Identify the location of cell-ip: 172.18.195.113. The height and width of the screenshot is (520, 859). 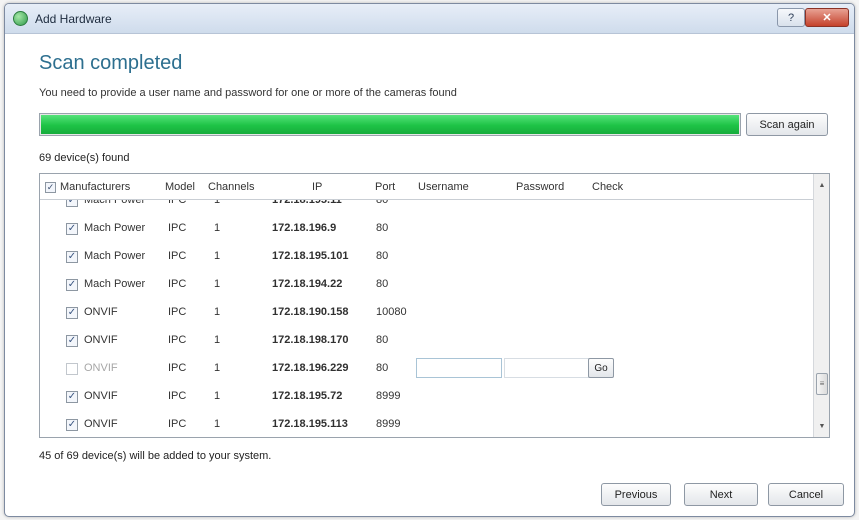
(310, 424).